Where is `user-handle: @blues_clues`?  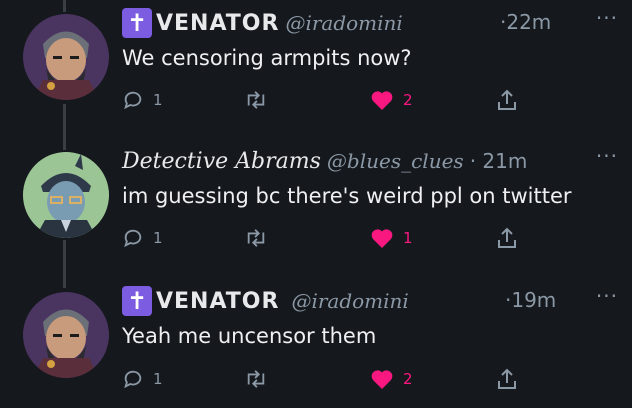 user-handle: @blues_clues is located at coordinates (395, 161).